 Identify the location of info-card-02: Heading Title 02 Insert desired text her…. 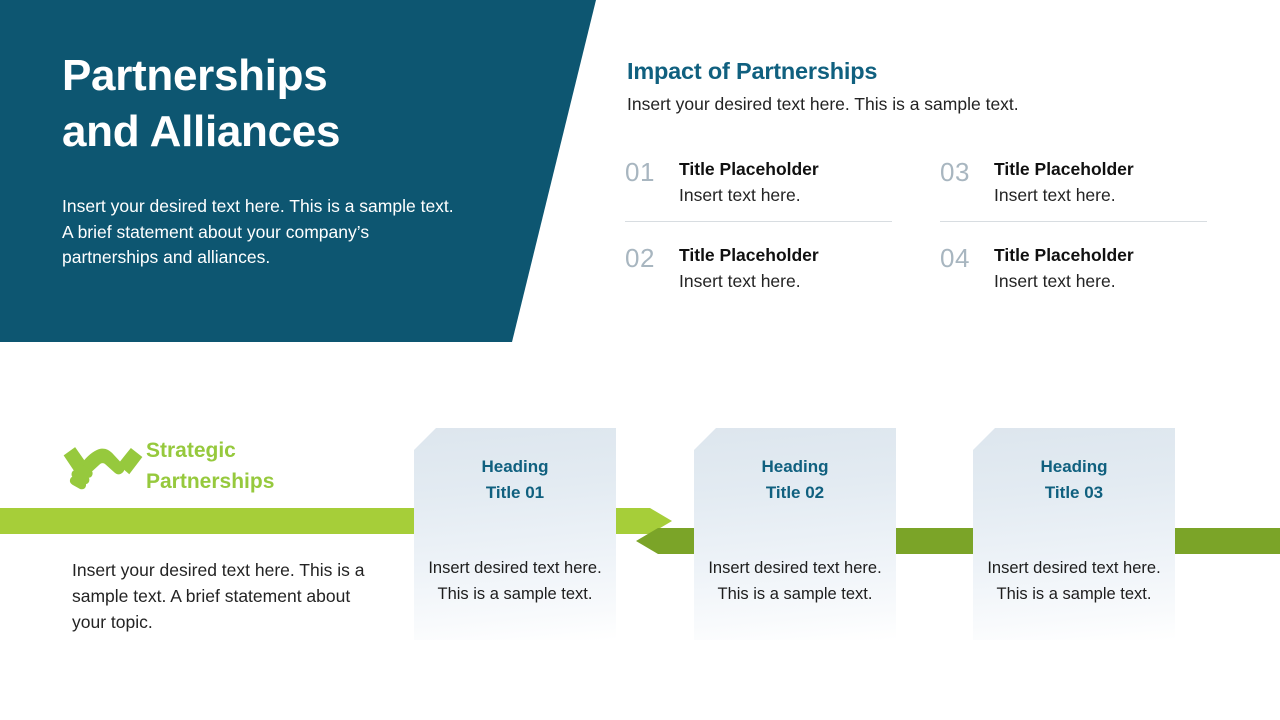
(795, 534).